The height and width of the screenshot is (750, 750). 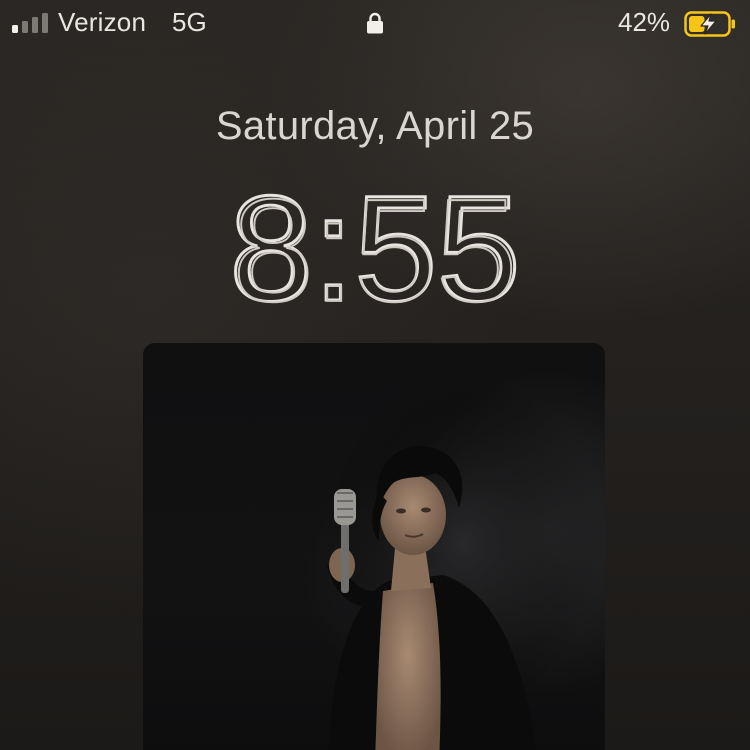 I want to click on carrier-name: Verizon, so click(x=102, y=22).